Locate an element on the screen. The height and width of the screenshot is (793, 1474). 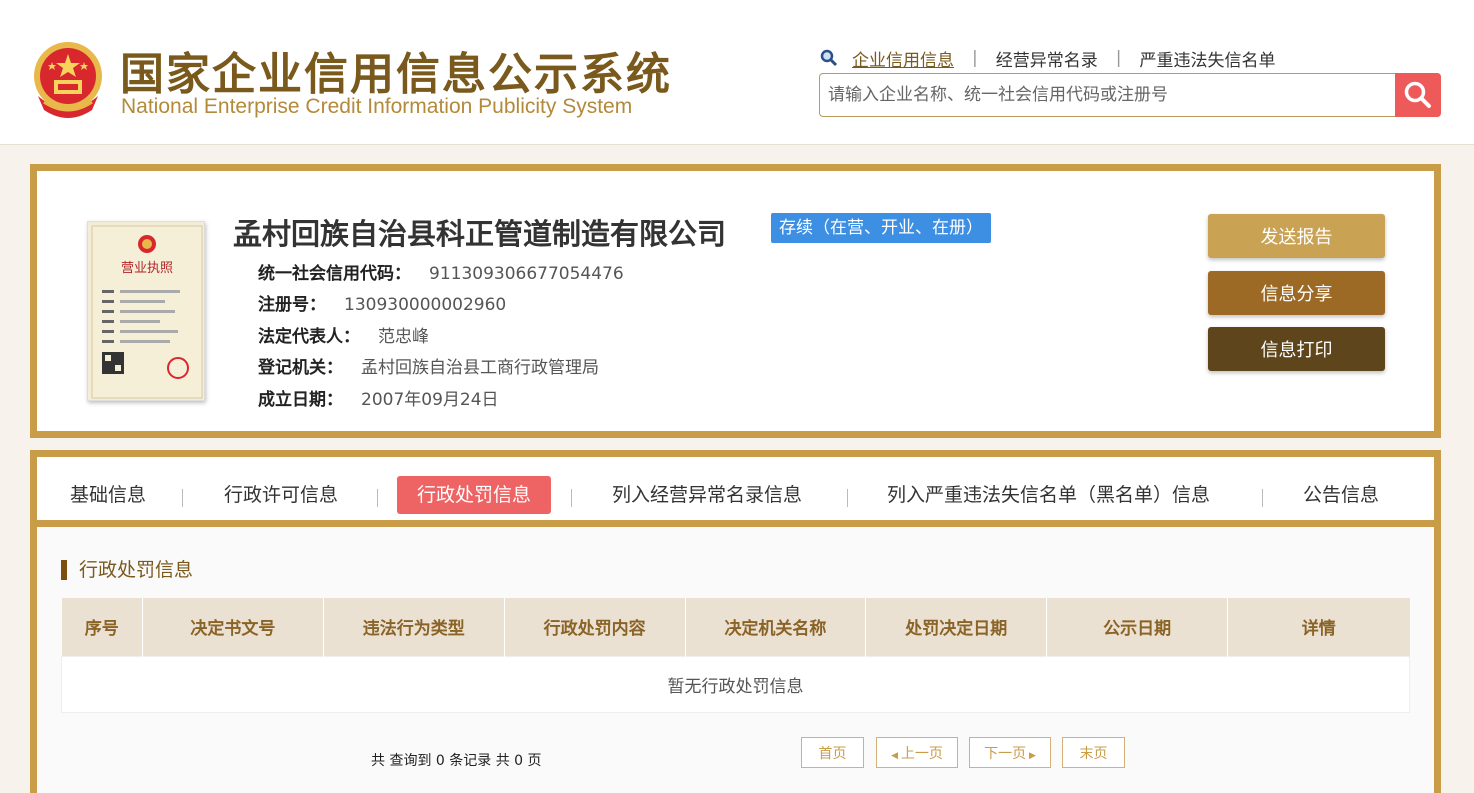
empty-message: 暂无行政处罚信息 is located at coordinates (735, 684).